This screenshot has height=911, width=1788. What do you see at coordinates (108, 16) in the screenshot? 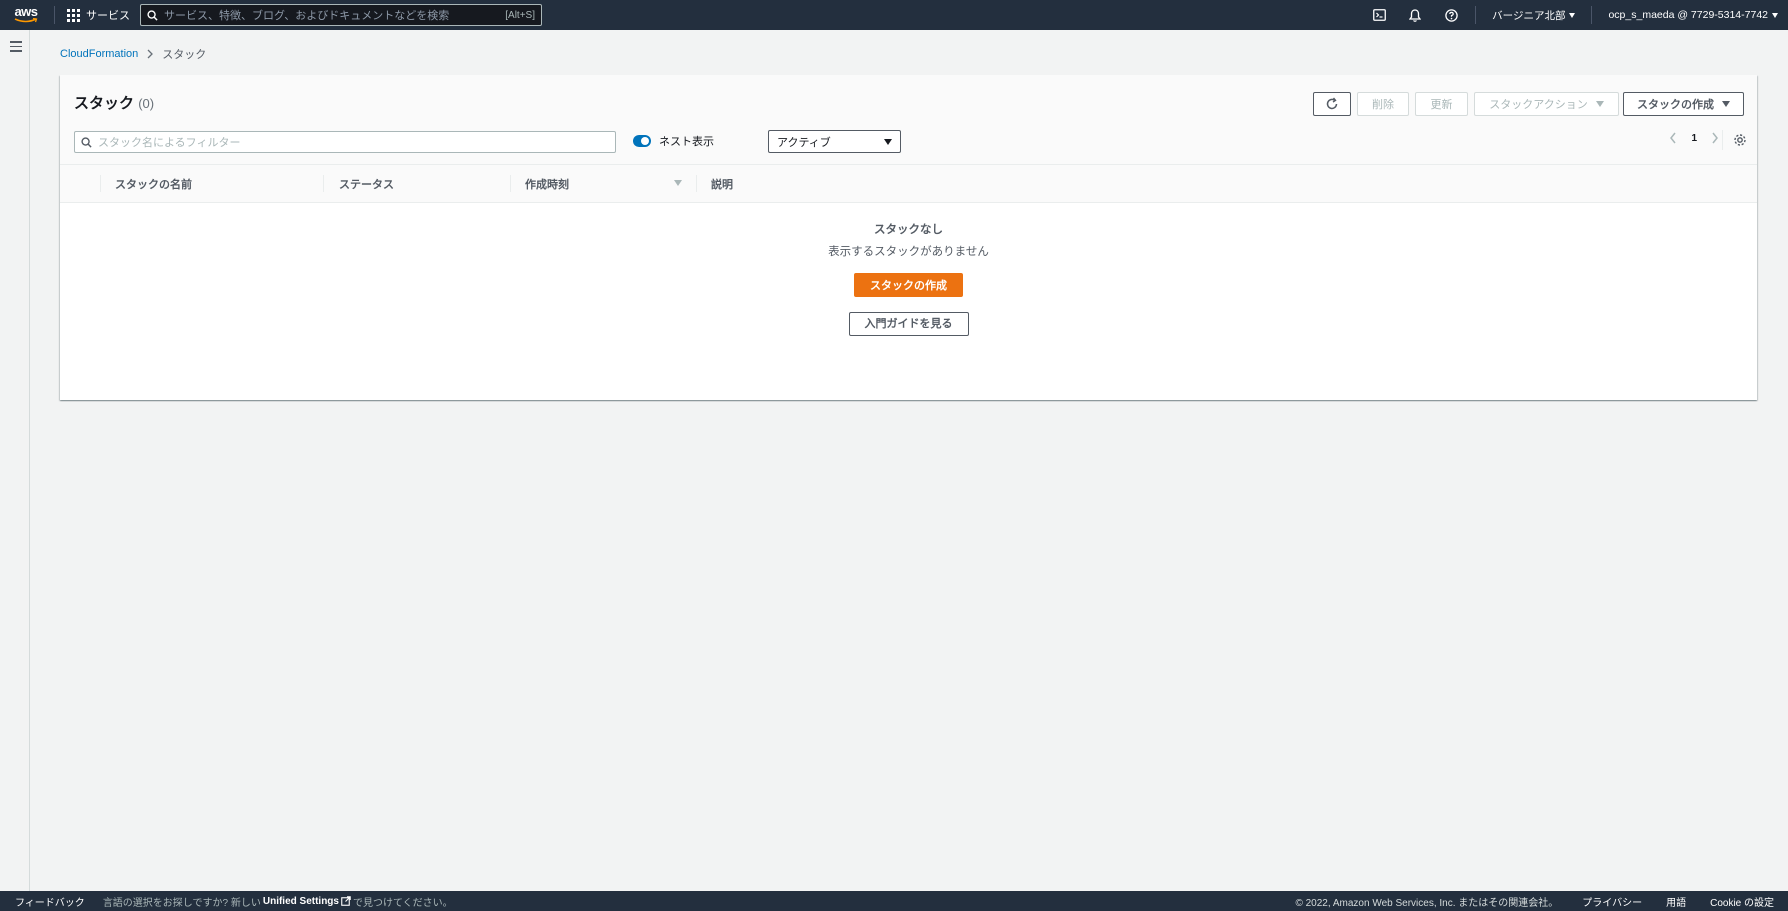
I see `services-label: サービス` at bounding box center [108, 16].